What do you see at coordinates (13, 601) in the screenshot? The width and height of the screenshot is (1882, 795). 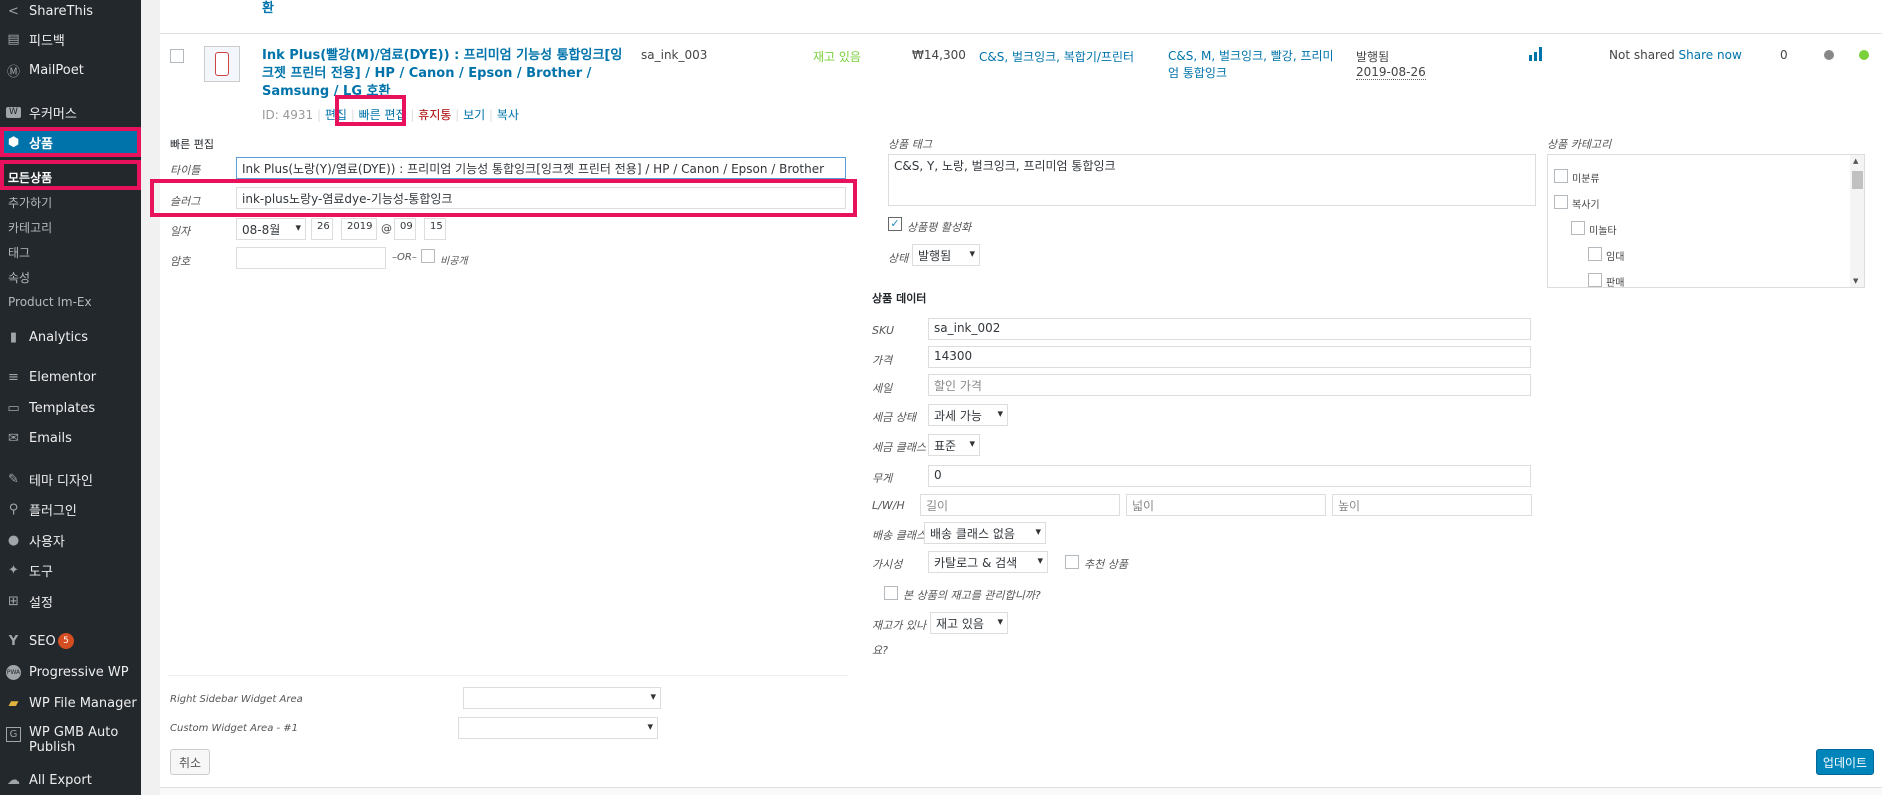 I see `settings-icon: ⊞` at bounding box center [13, 601].